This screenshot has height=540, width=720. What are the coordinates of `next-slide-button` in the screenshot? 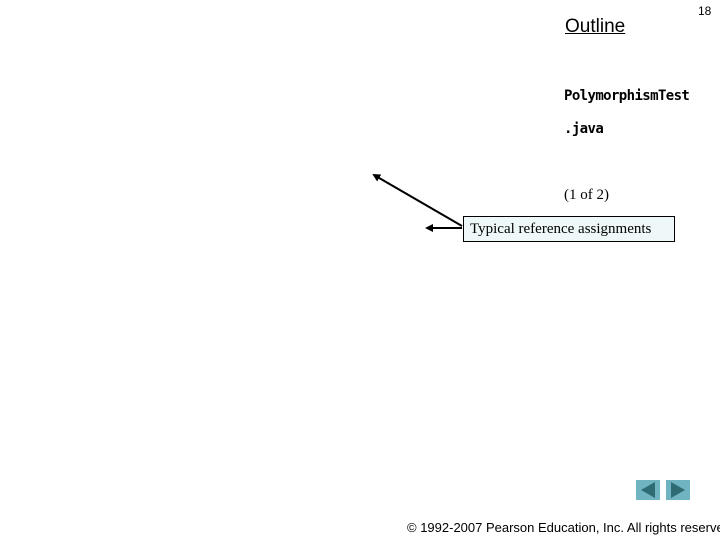 It's located at (678, 490).